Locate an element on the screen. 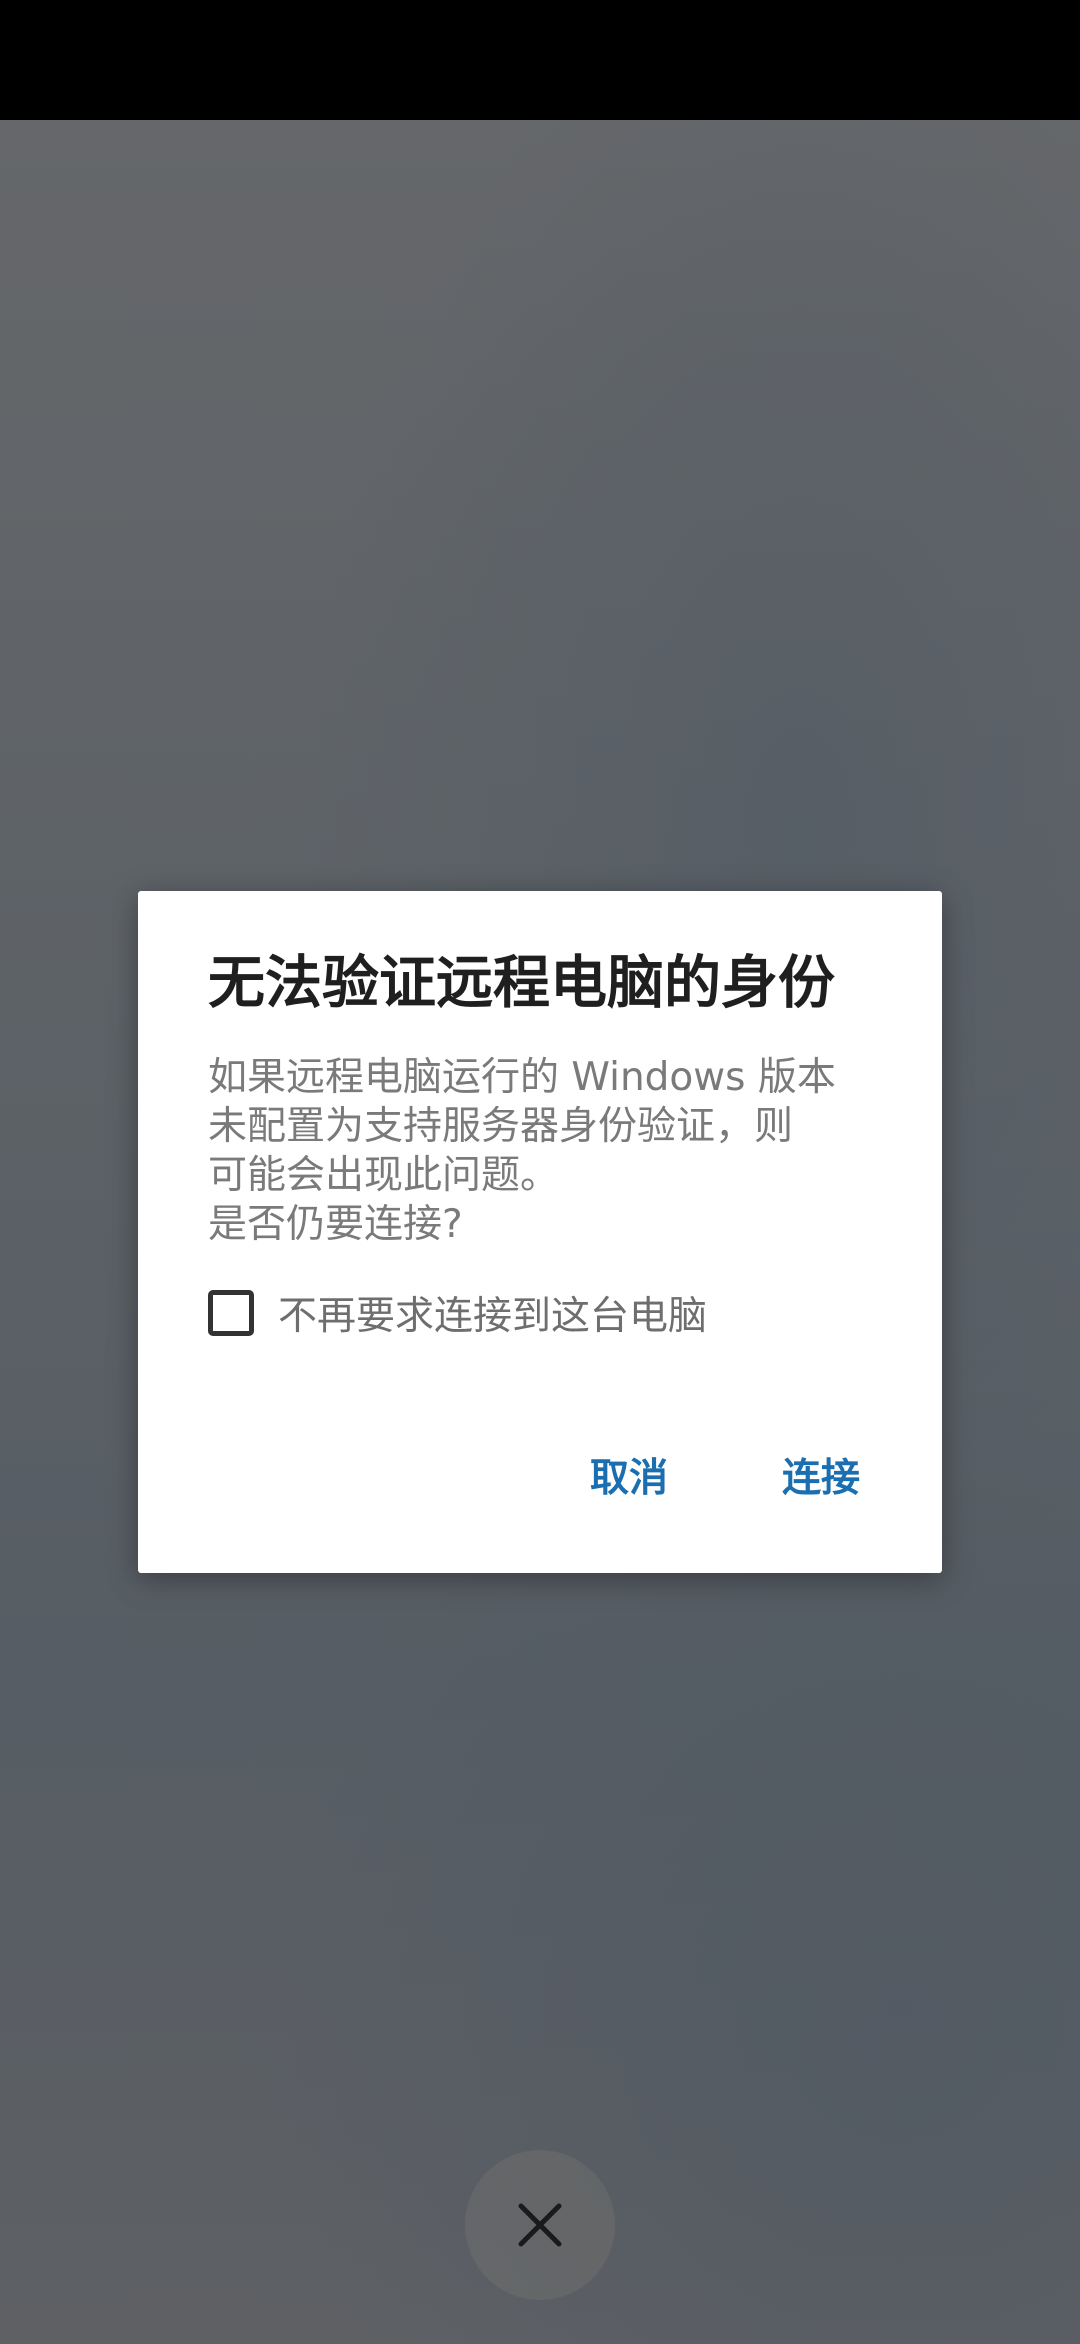 This screenshot has width=1080, height=2344. dialog-title: 无法验证远程电脑的身份 is located at coordinates (521, 983).